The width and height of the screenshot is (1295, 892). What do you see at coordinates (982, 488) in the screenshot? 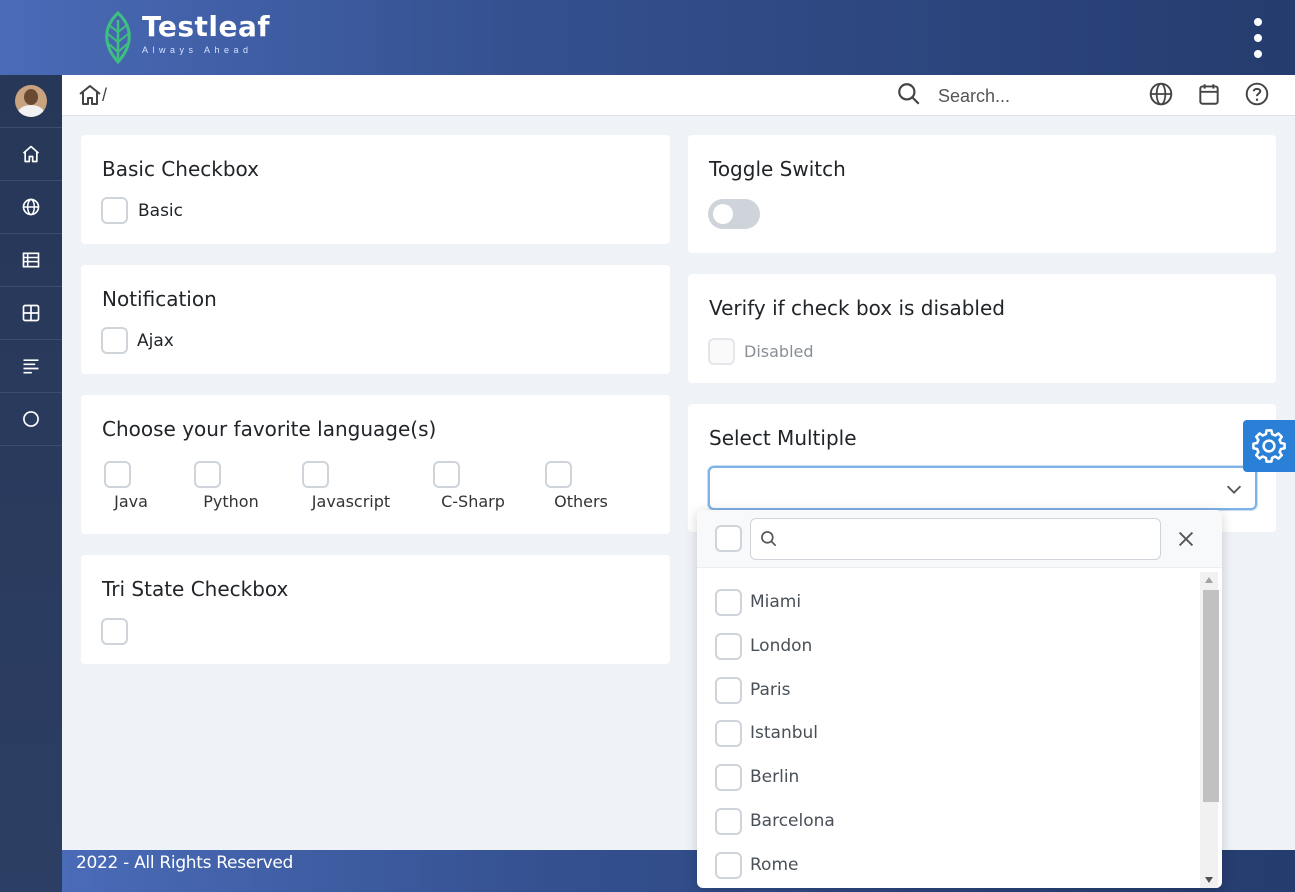
I see `city-multiselect` at bounding box center [982, 488].